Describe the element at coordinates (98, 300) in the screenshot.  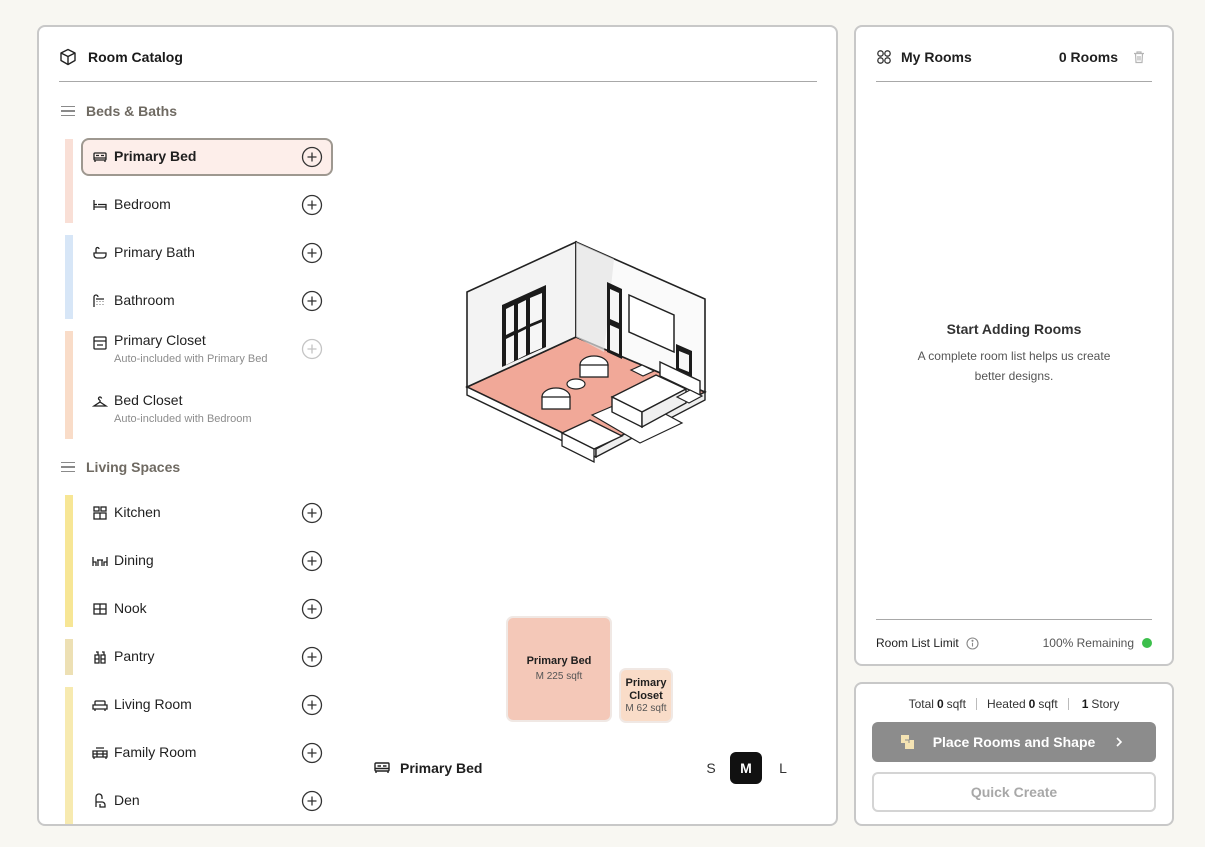
I see `shower-icon` at that location.